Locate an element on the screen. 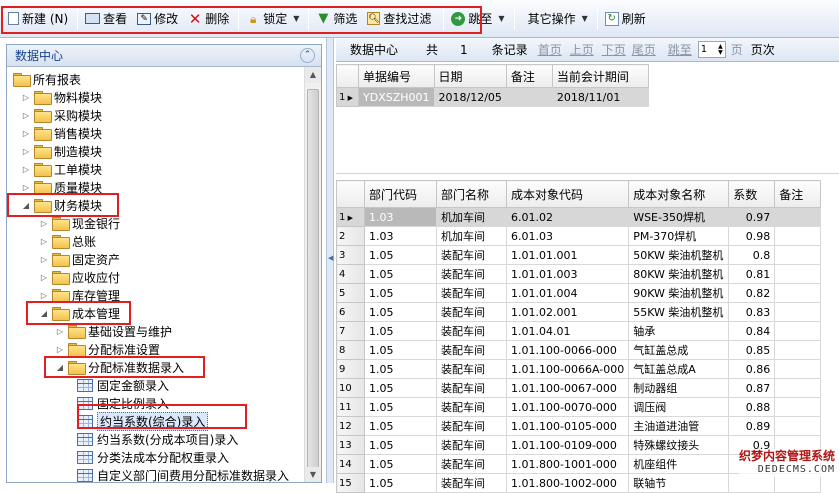 The image size is (839, 493). panel-splitter: ◀ is located at coordinates (330, 260).